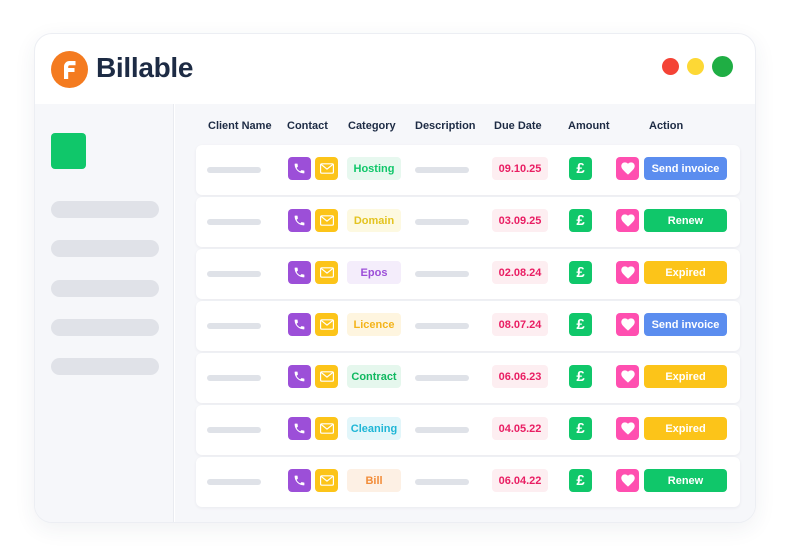 The height and width of the screenshot is (557, 790). What do you see at coordinates (520, 324) in the screenshot?
I see `due-date-badge: 08.07.24` at bounding box center [520, 324].